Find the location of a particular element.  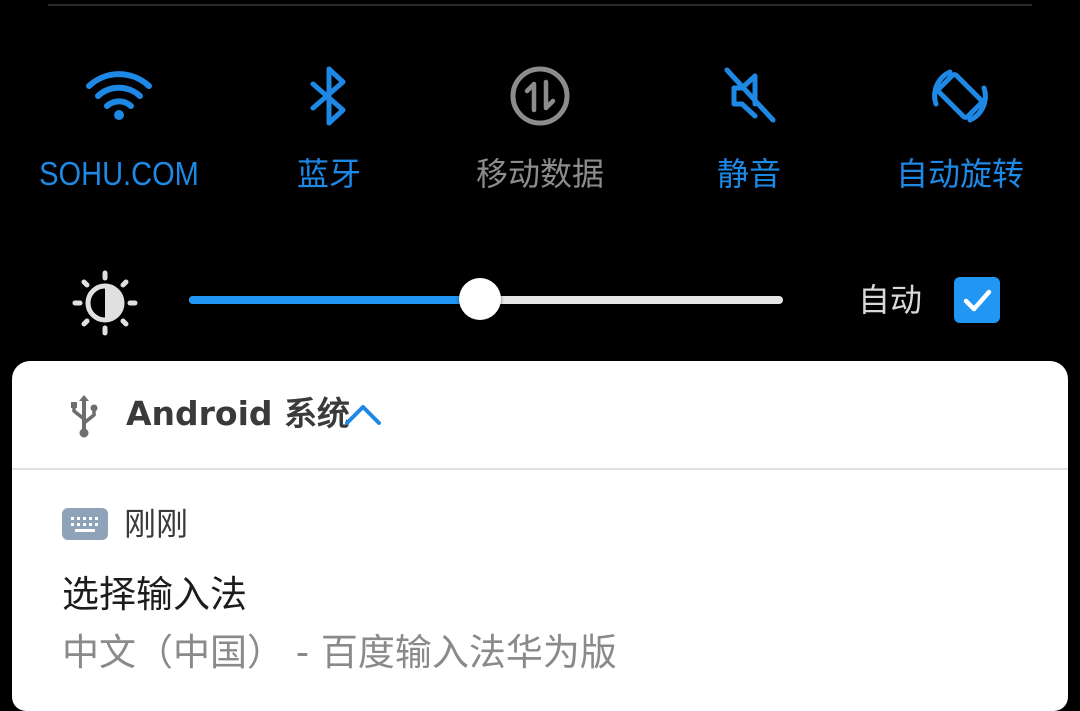

checkmark-icon is located at coordinates (977, 300).